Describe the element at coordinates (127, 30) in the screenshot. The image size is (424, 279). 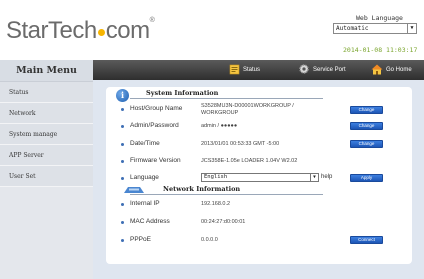
I see `logo-suffix: com` at that location.